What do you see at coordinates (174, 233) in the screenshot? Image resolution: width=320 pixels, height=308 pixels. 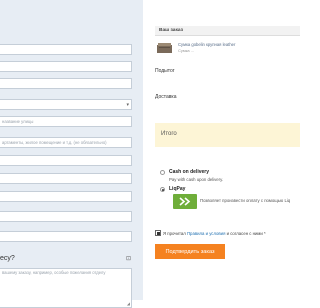 I see `terms-prefix: Я прочитал` at bounding box center [174, 233].